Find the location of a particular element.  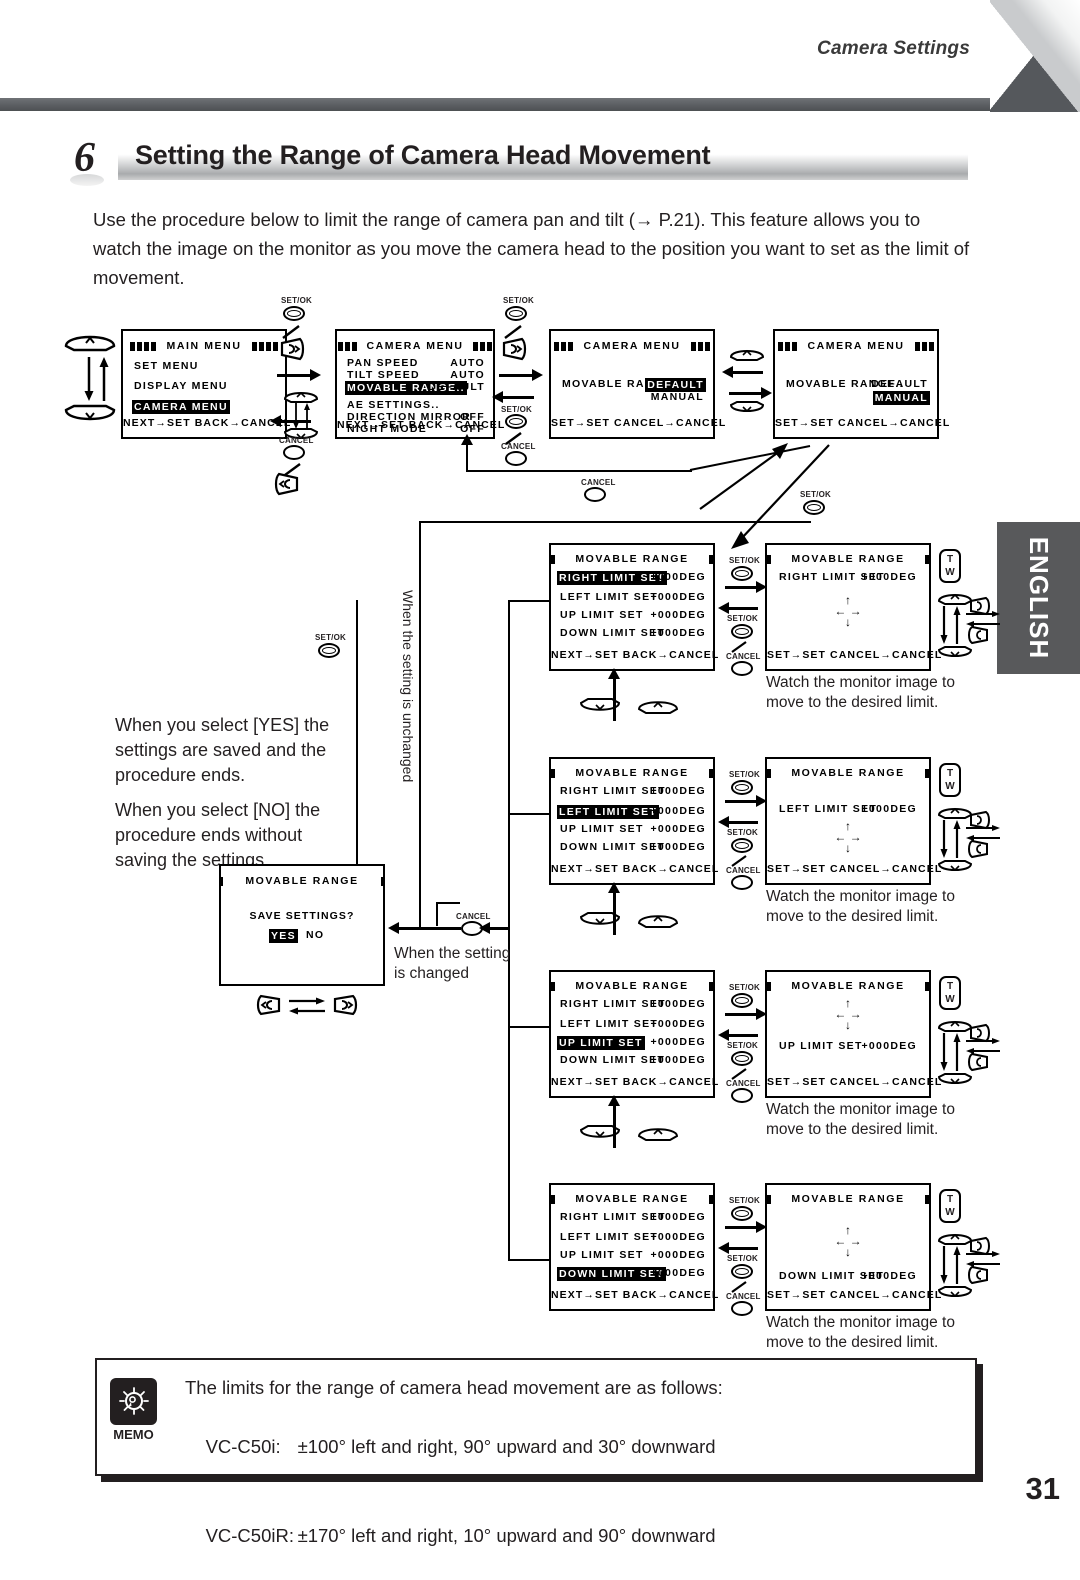

flow-arrow-head-in is located at coordinates (484, 928).